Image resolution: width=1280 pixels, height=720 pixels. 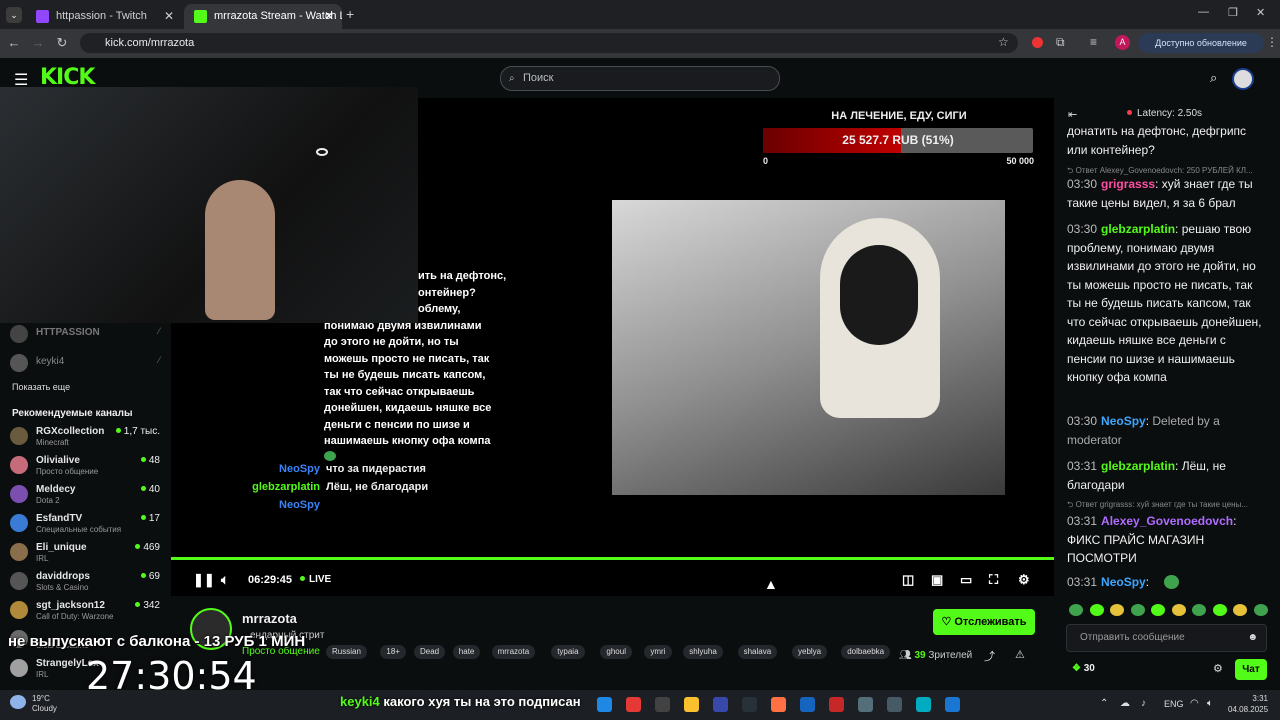 I want to click on collapse-chat-icon: ⇤, so click(x=1072, y=114).